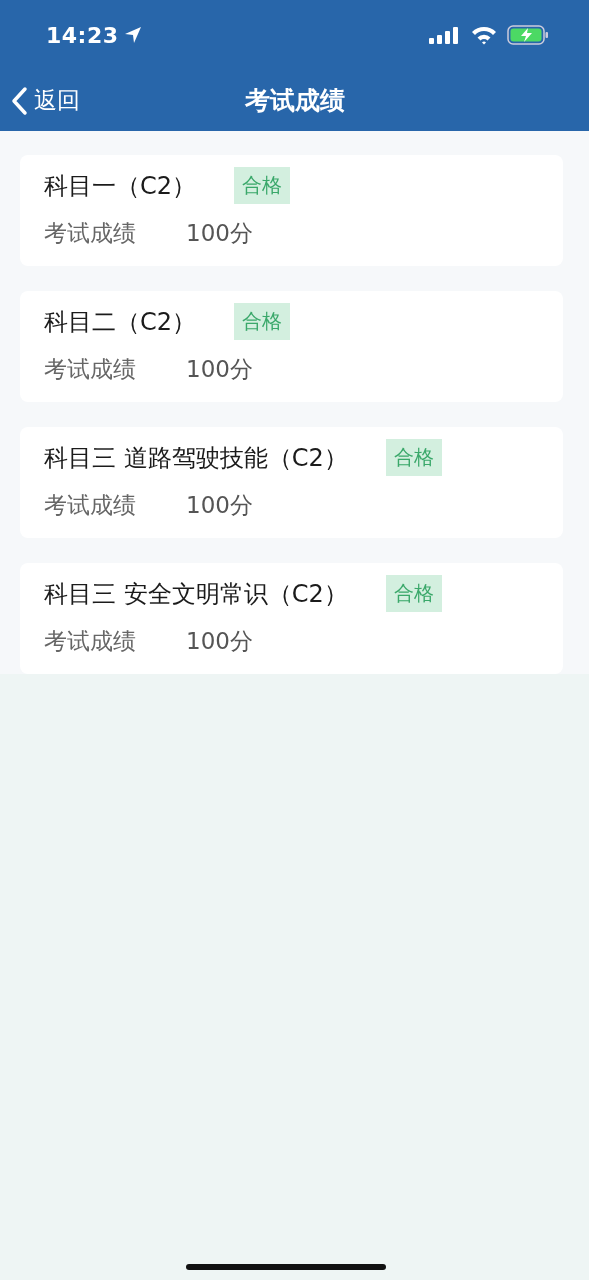  Describe the element at coordinates (82, 35) in the screenshot. I see `status-time: 14:23` at that location.